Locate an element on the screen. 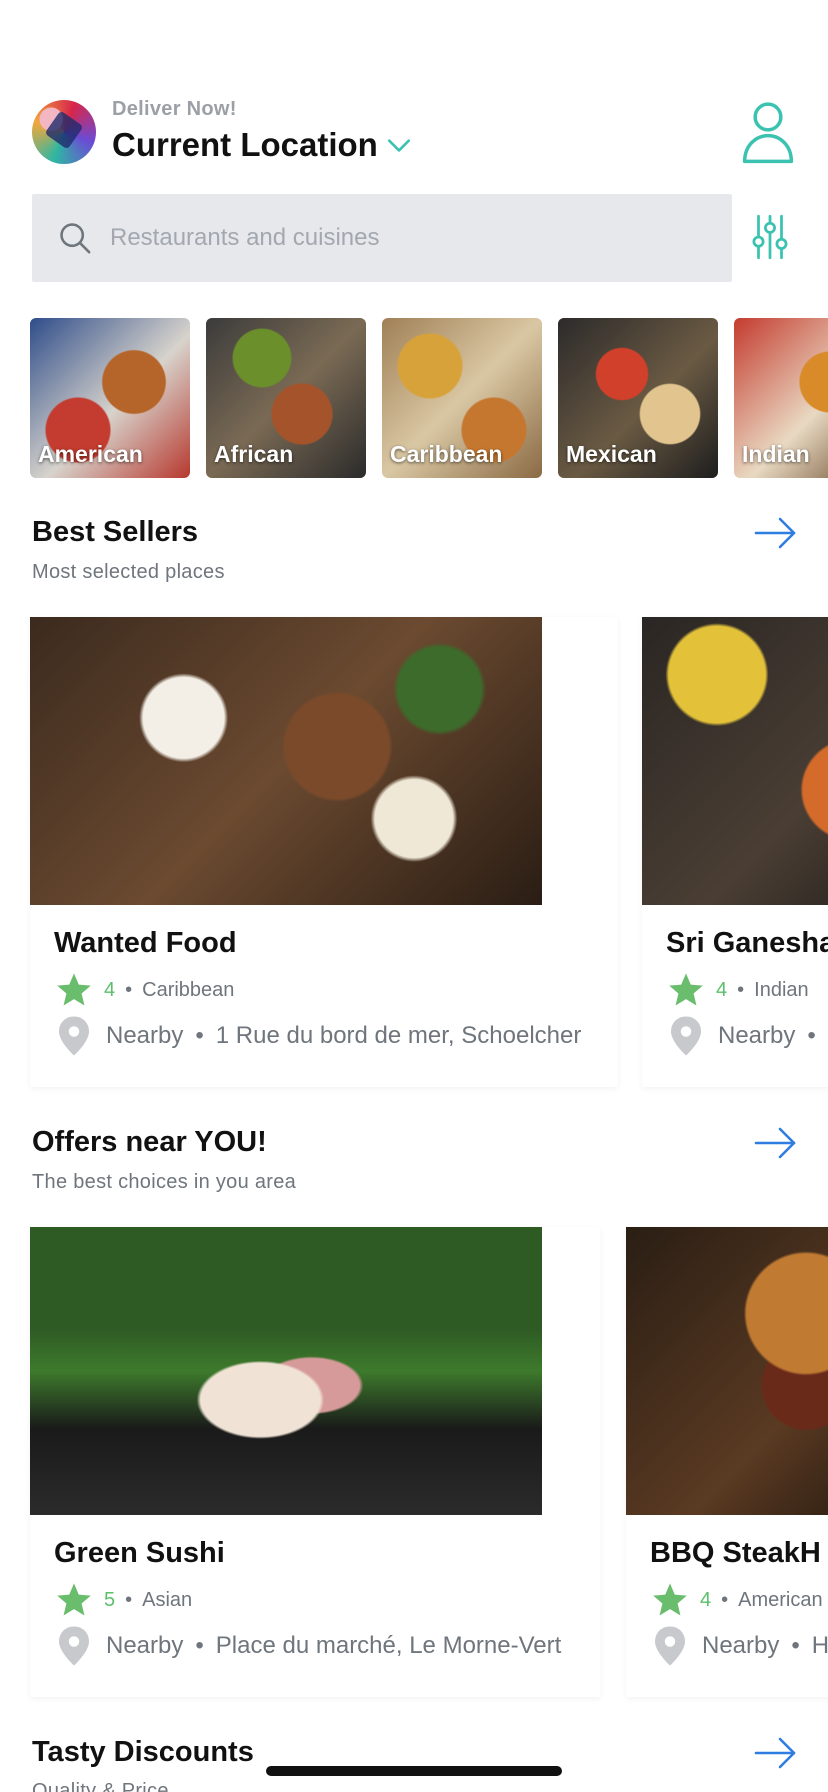 The image size is (828, 1792). address-label: 1 Rue du bord de mer, Schoelcher is located at coordinates (398, 1035).